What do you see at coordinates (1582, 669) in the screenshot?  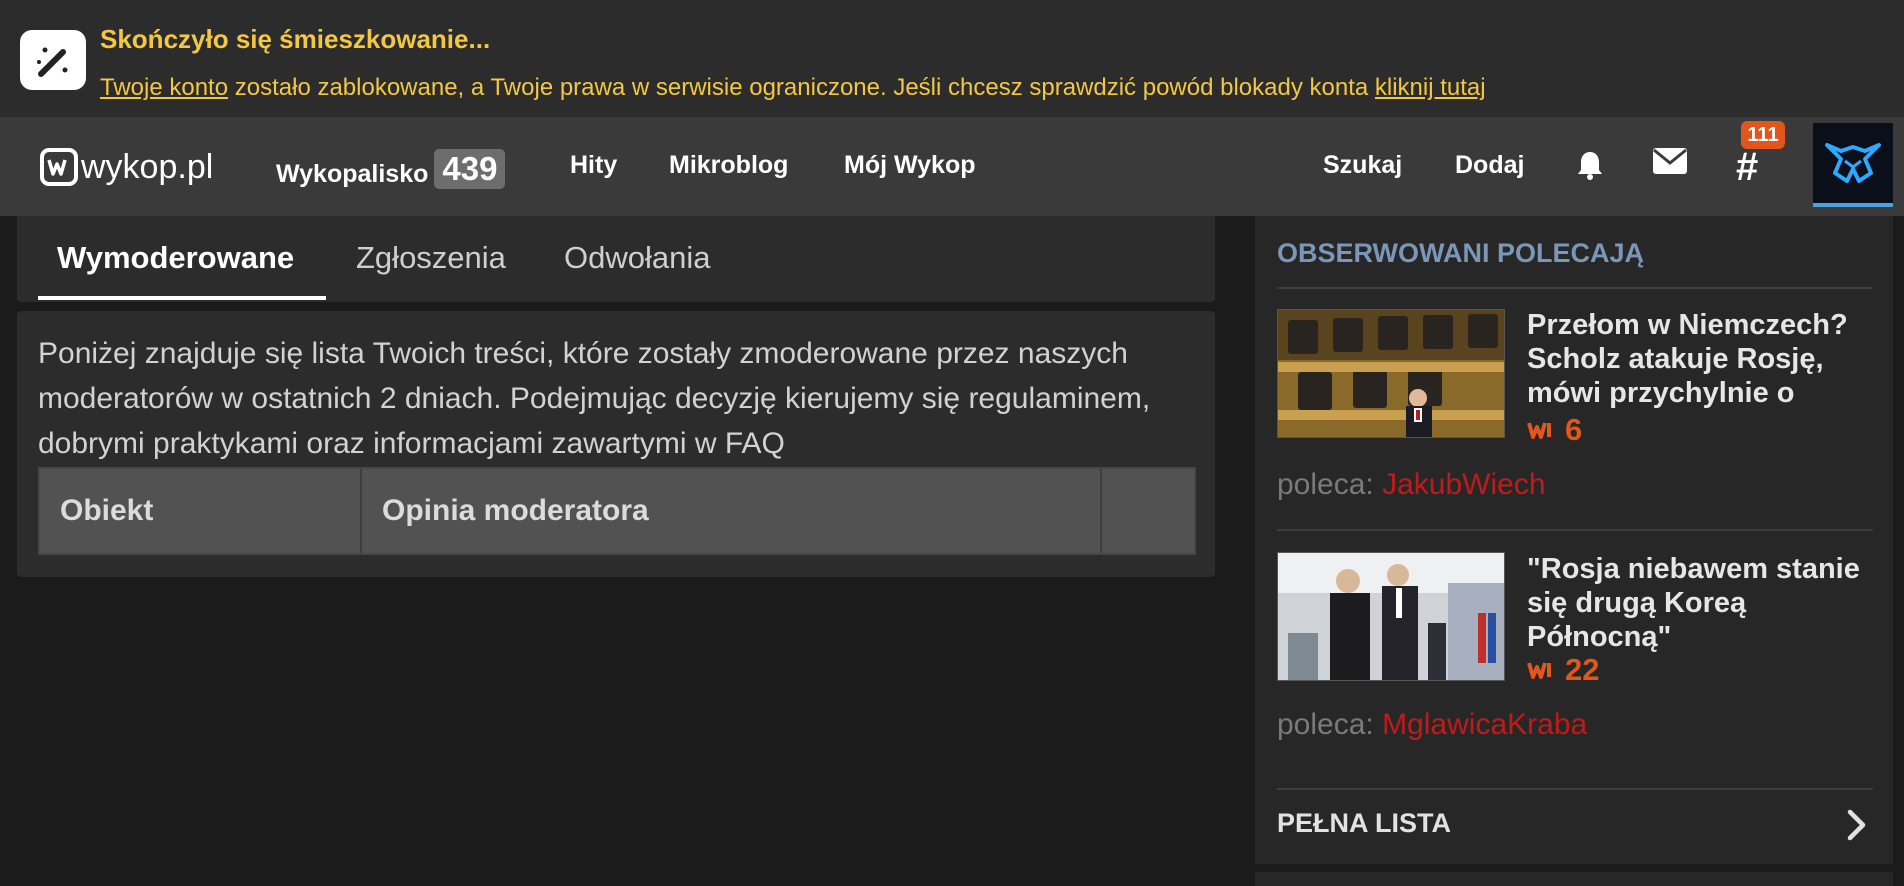 I see `vote-count: 22` at bounding box center [1582, 669].